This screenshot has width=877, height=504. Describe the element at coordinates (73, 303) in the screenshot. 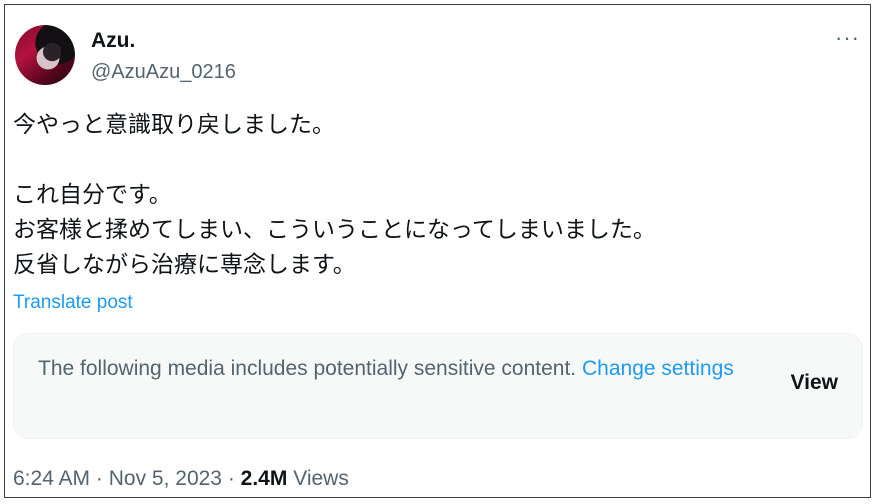

I see `translate-post-link: Translate post` at that location.